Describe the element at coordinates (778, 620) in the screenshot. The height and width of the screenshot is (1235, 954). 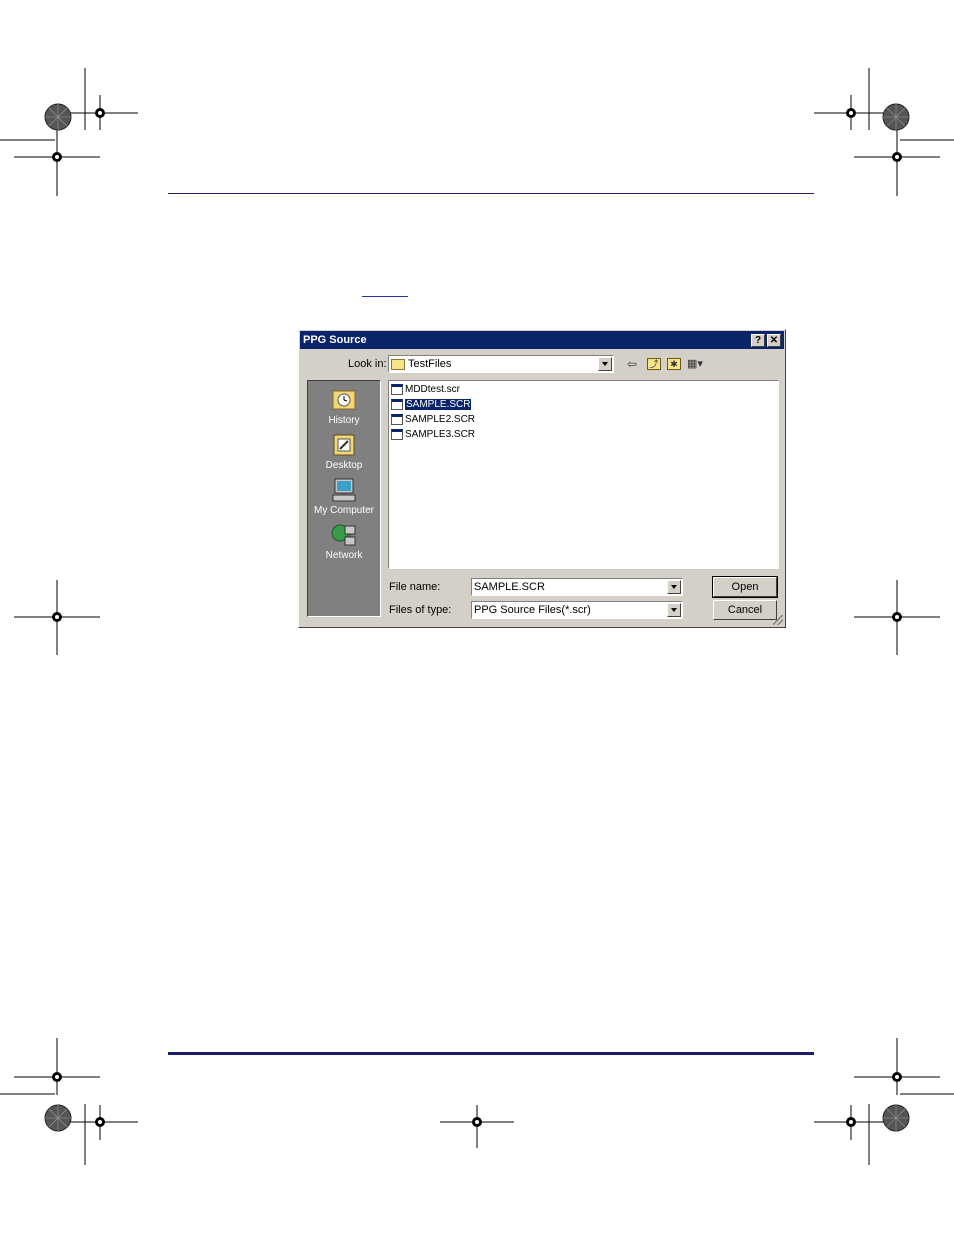
I see `resize-grip` at that location.